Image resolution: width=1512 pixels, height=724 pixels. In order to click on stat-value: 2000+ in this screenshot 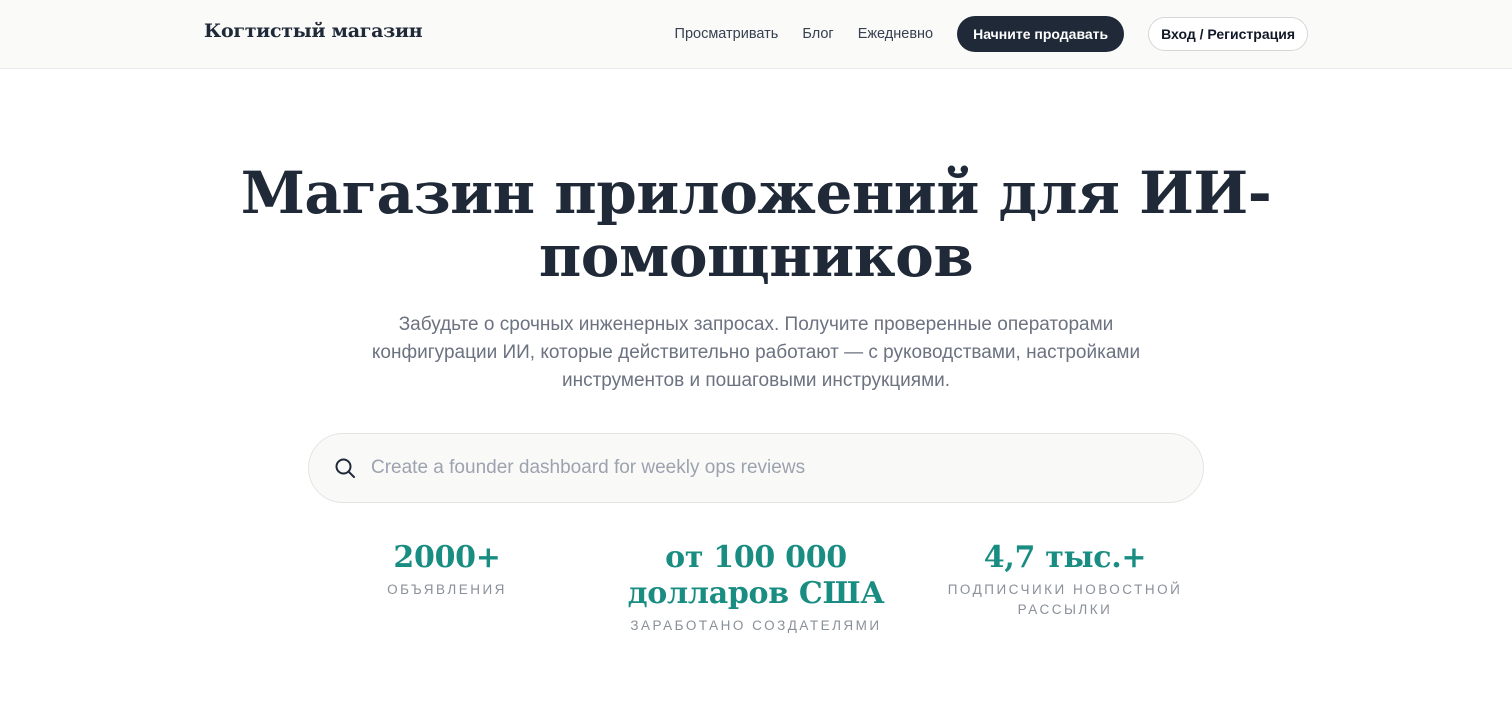, I will do `click(447, 557)`.